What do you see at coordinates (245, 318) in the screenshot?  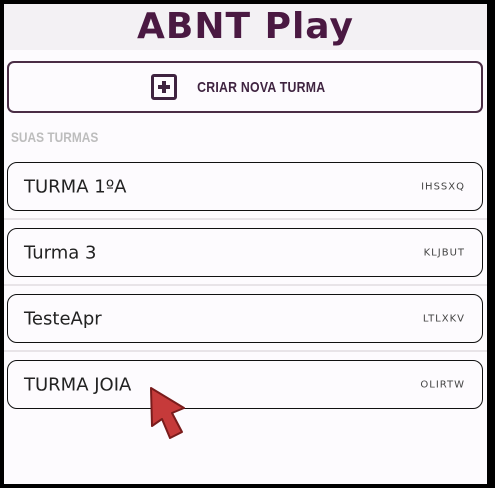 I see `class-card: TesteApr LTLXKV` at bounding box center [245, 318].